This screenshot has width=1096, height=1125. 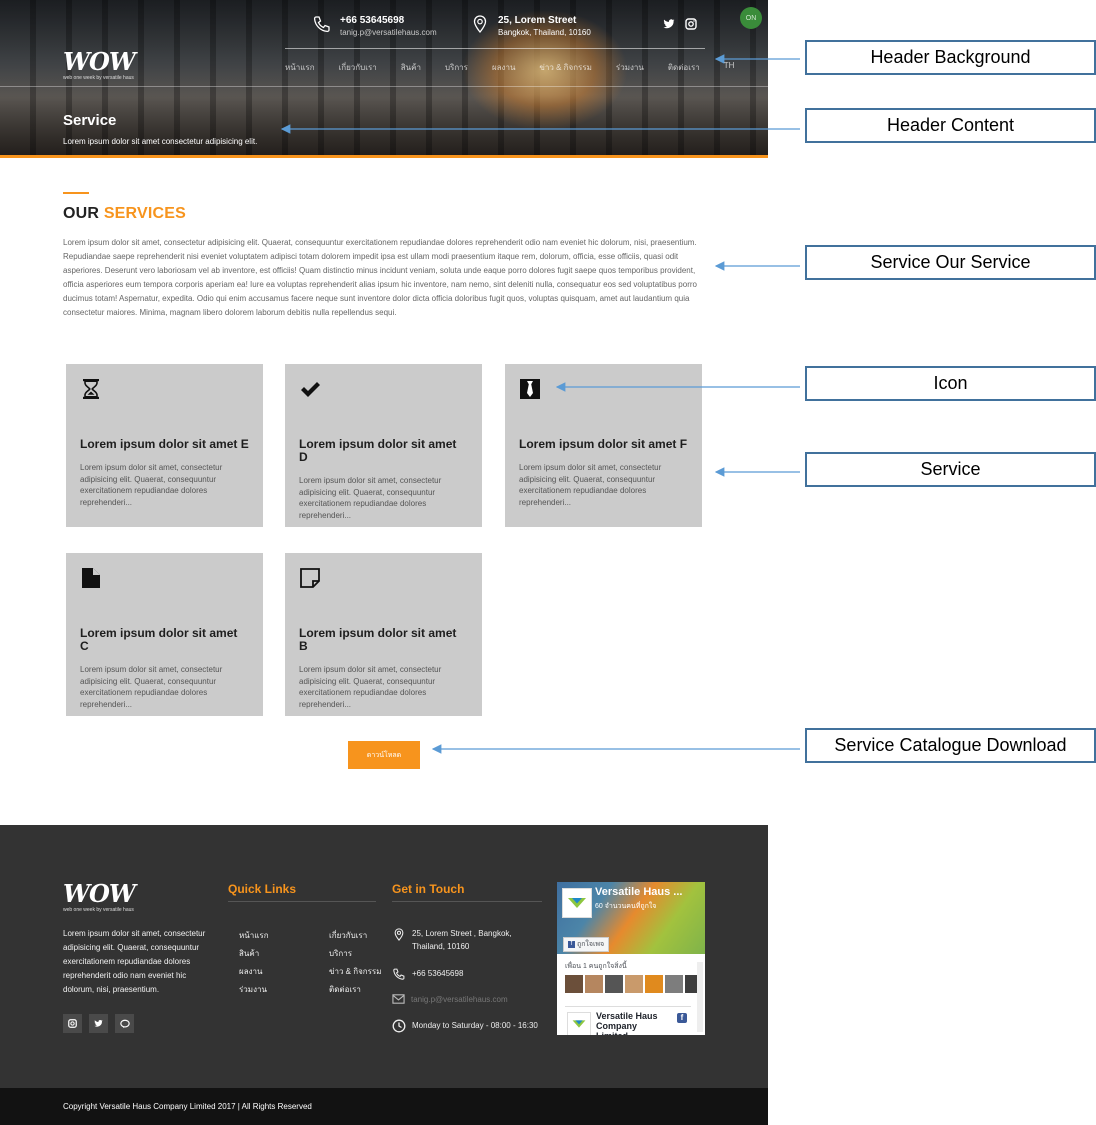 I want to click on footer-link-news: ข่าว & กิจกรรม, so click(x=355, y=972).